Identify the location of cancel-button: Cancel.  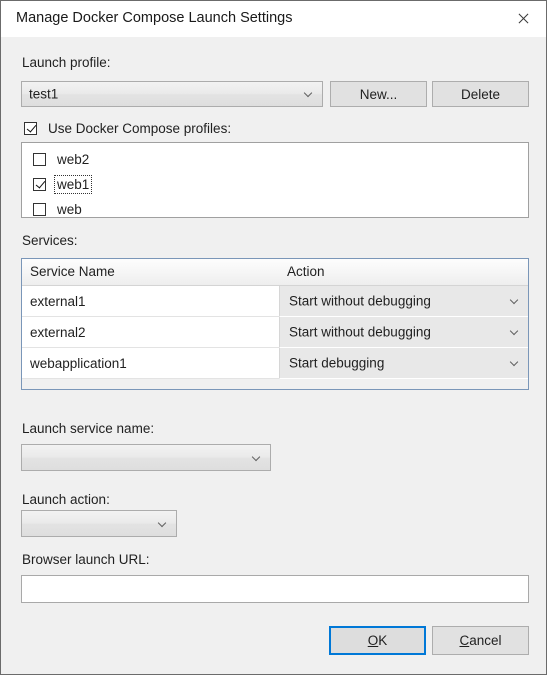
(480, 640).